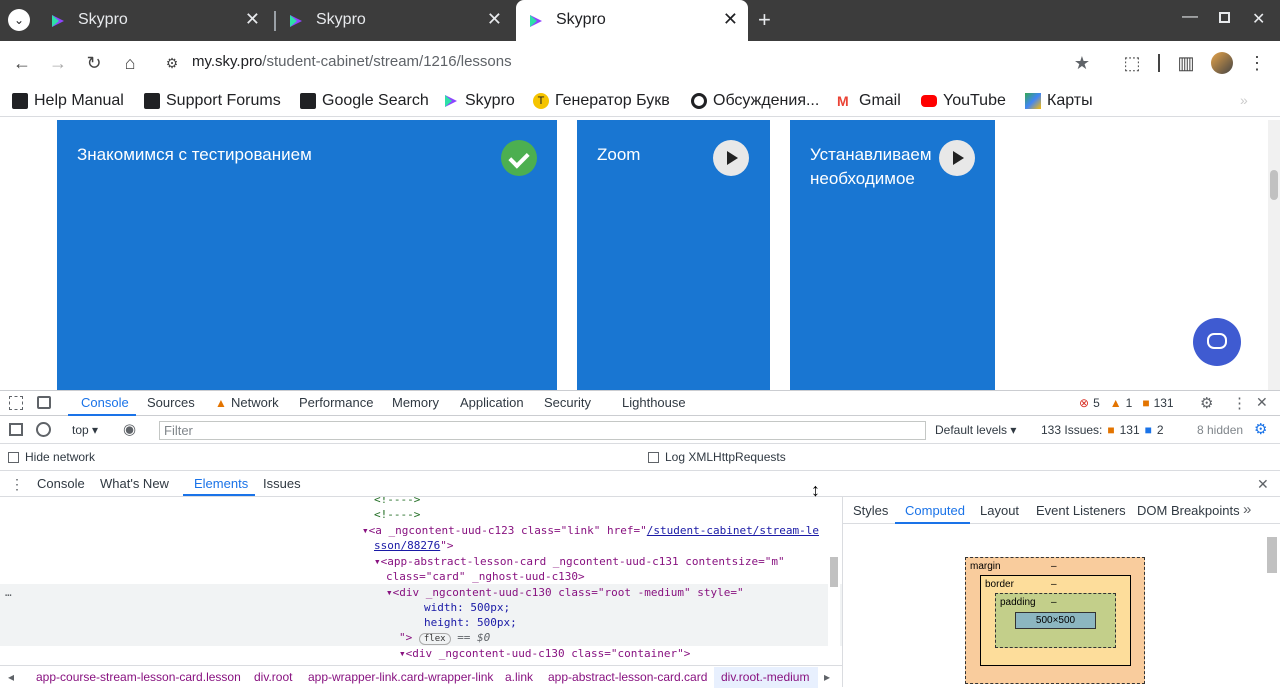  What do you see at coordinates (61, 483) in the screenshot?
I see `drawer-tab-console: Console` at bounding box center [61, 483].